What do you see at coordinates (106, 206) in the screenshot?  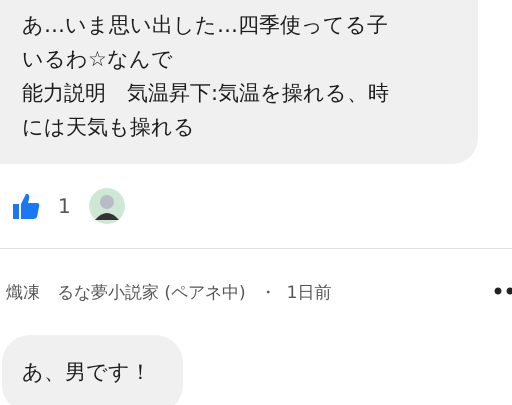 I see `avatar-icon` at bounding box center [106, 206].